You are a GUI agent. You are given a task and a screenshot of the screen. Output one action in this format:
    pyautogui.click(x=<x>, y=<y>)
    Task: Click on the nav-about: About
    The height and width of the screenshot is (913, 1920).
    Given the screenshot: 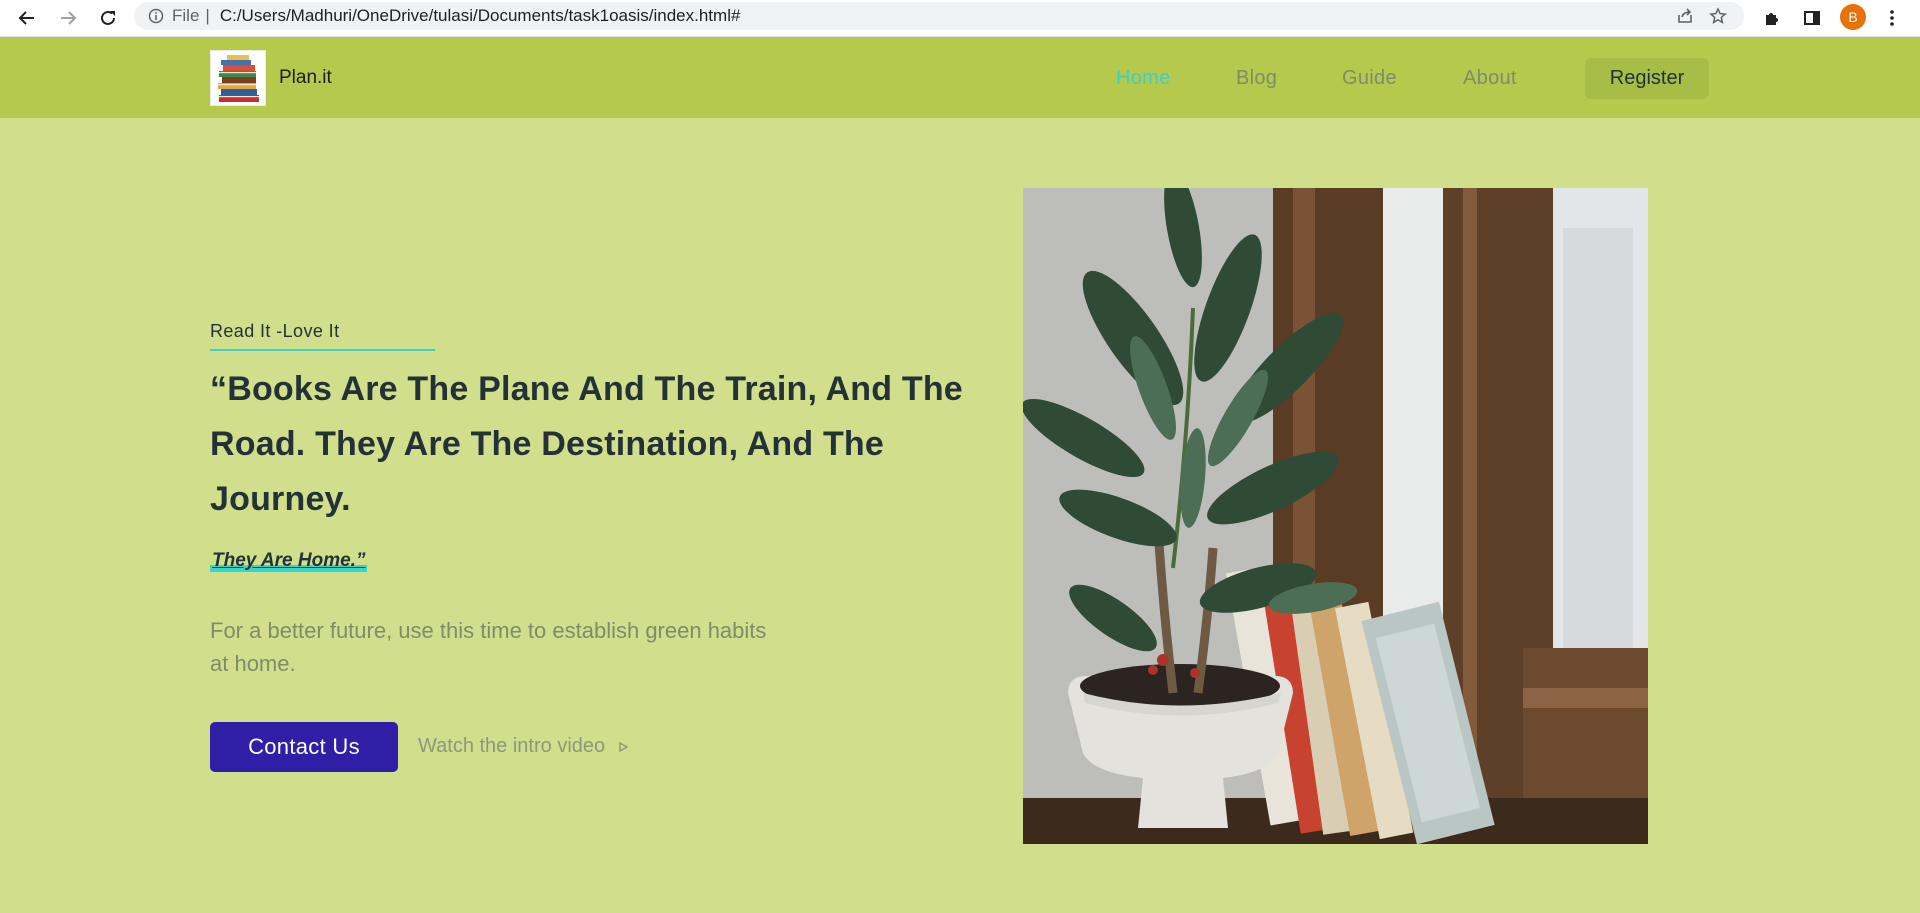 What is the action you would take?
    pyautogui.click(x=1490, y=78)
    